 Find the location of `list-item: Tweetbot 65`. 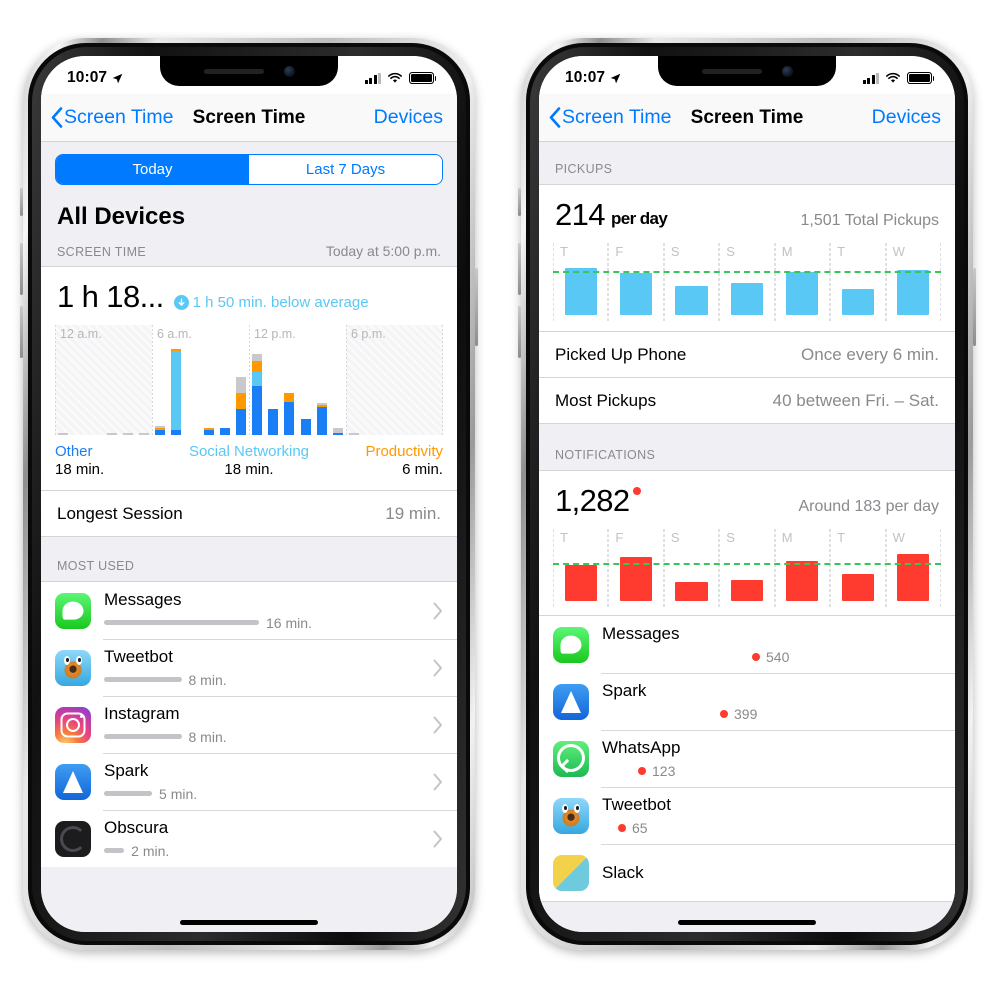

list-item: Tweetbot 65 is located at coordinates (747, 815).